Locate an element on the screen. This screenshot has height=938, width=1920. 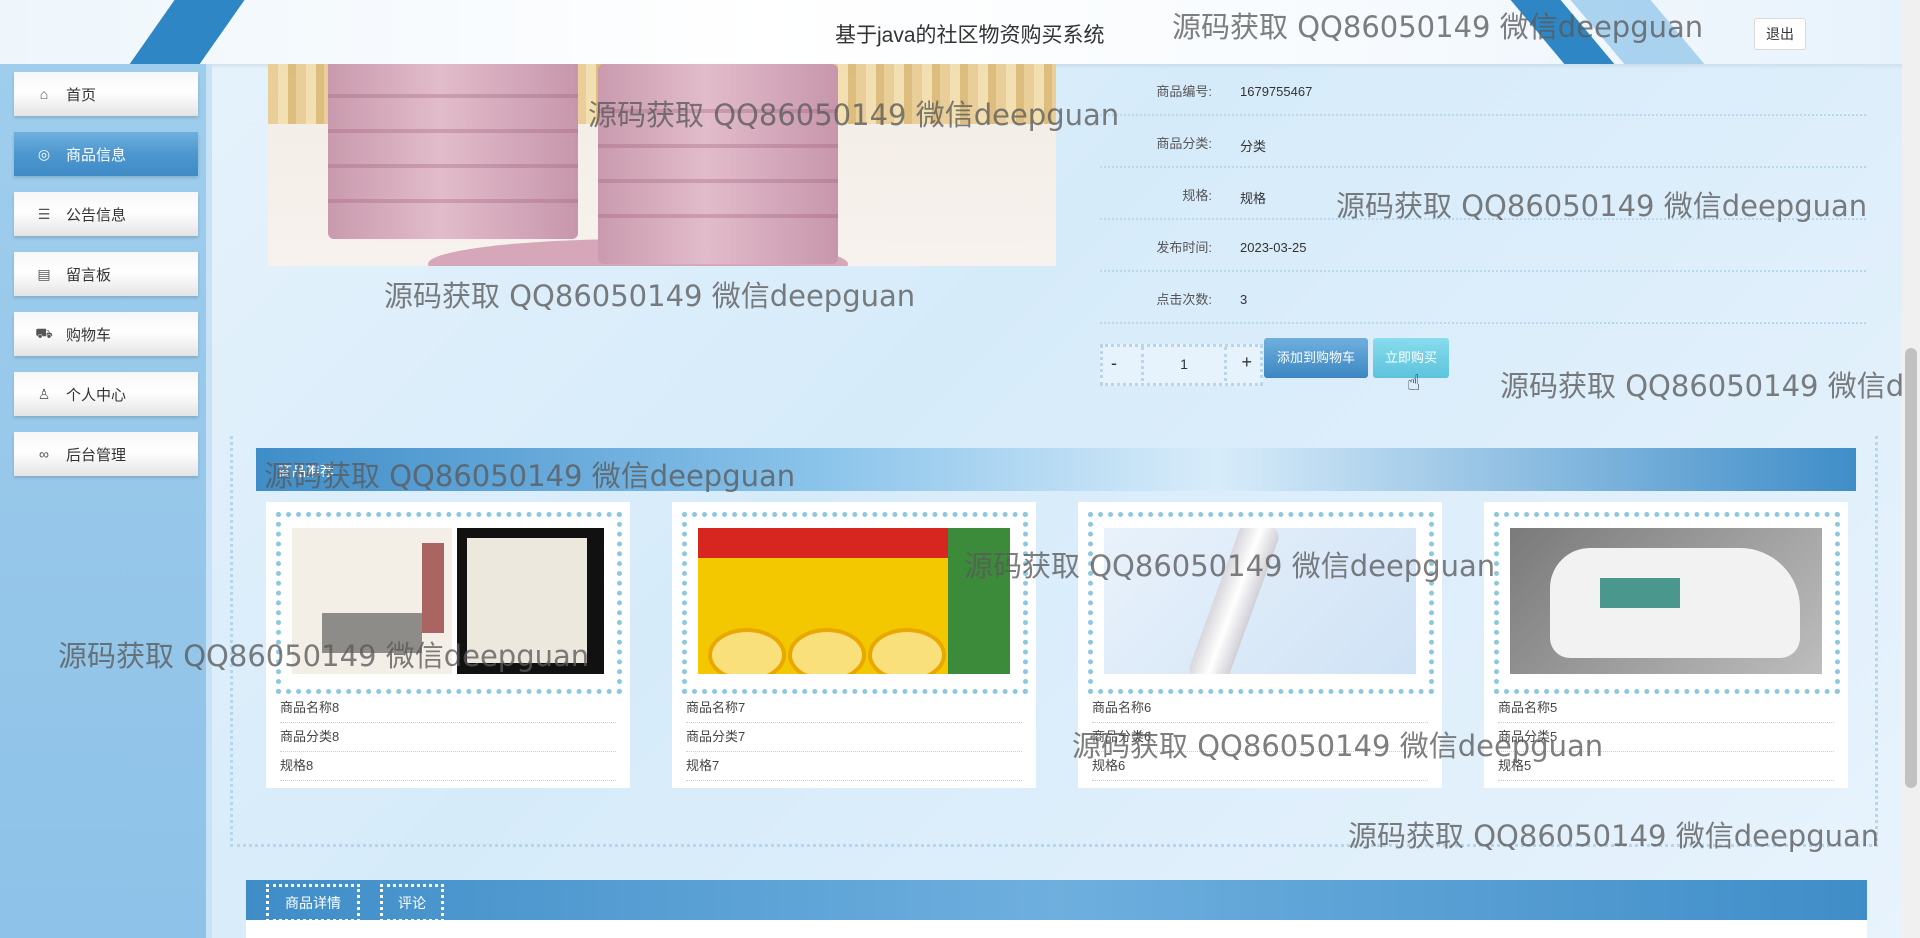
product-field-id: 商品编号: 1679755467 is located at coordinates (1483, 90).